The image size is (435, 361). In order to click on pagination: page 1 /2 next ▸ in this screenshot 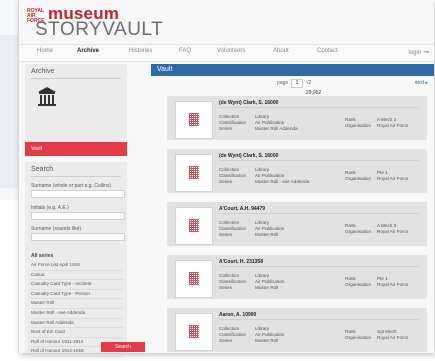, I will do `click(292, 83)`.